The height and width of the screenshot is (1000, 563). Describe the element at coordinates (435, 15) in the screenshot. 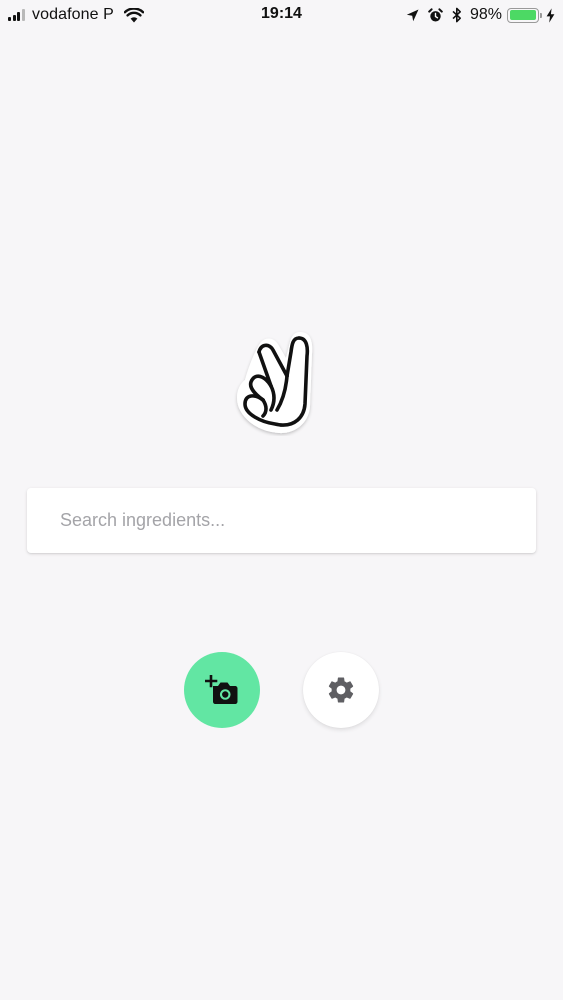

I see `alarm-icon` at that location.